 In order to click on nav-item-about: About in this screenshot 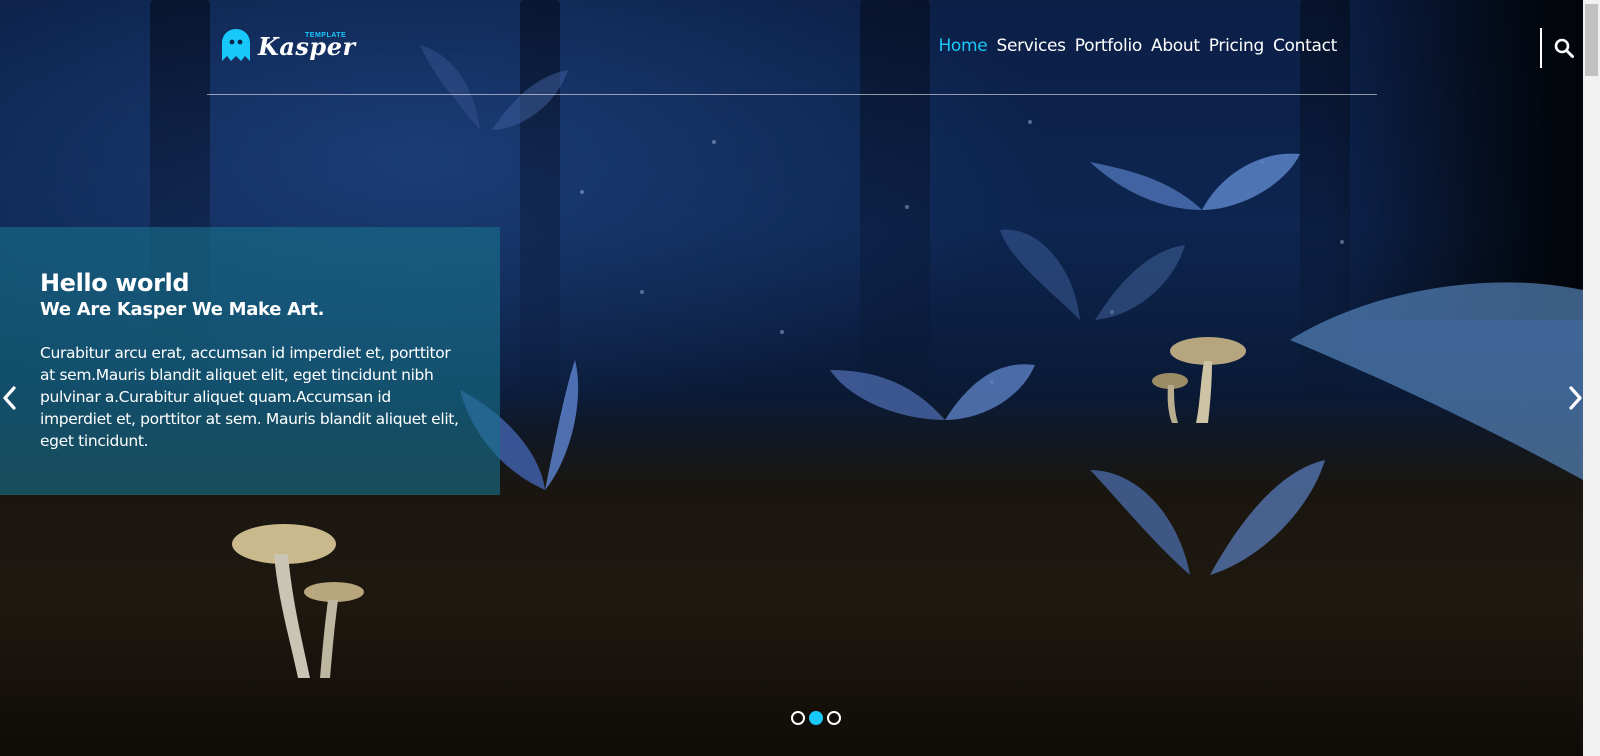, I will do `click(1175, 46)`.